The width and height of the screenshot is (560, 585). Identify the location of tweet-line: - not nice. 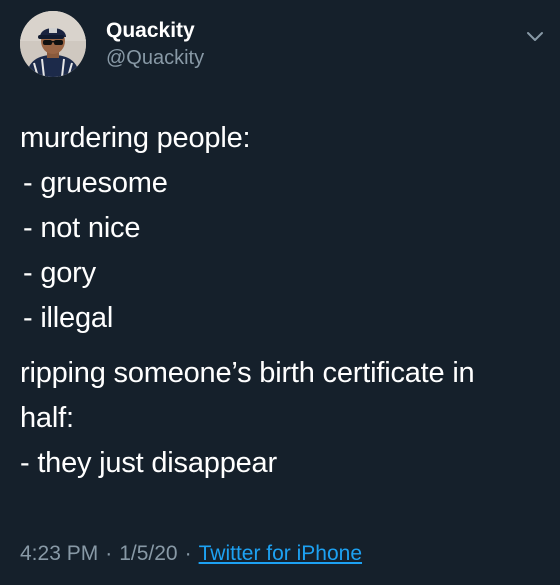
(82, 228).